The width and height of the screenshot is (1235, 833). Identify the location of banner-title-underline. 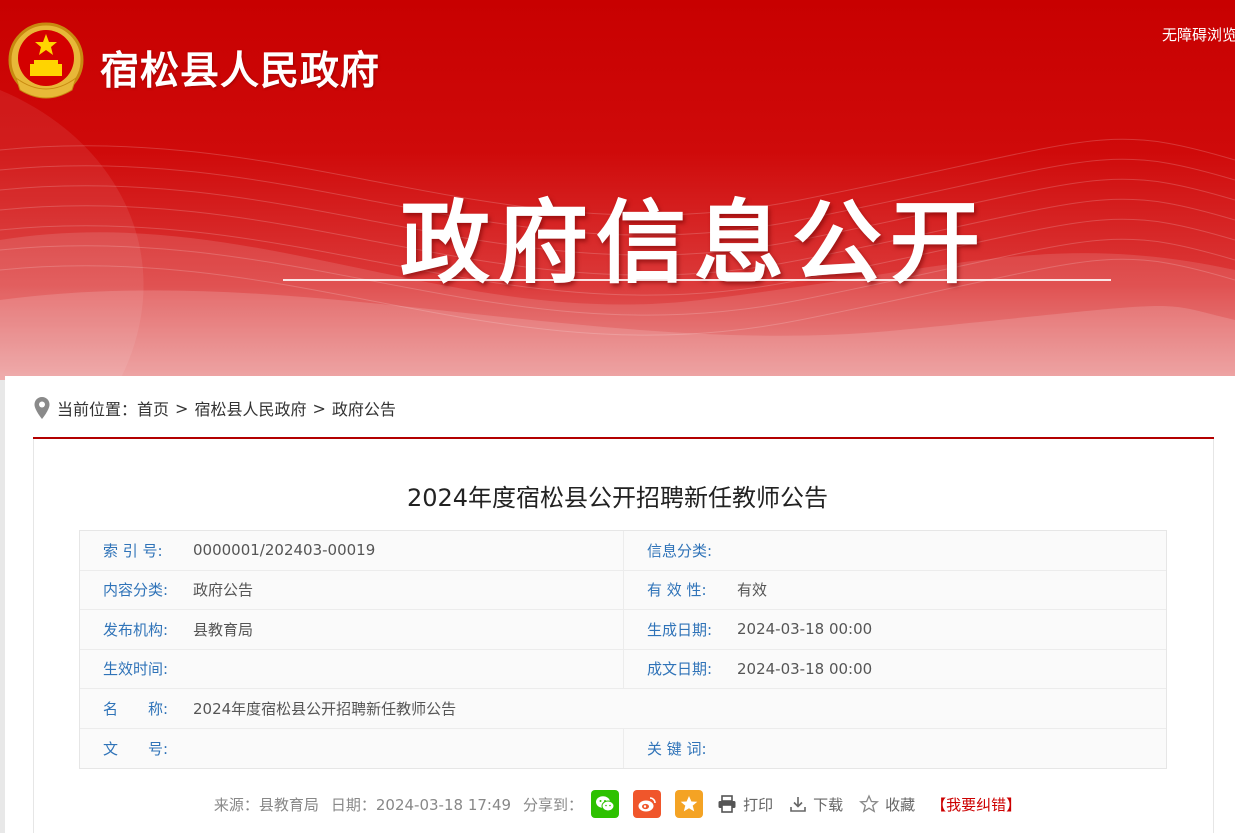
(697, 280).